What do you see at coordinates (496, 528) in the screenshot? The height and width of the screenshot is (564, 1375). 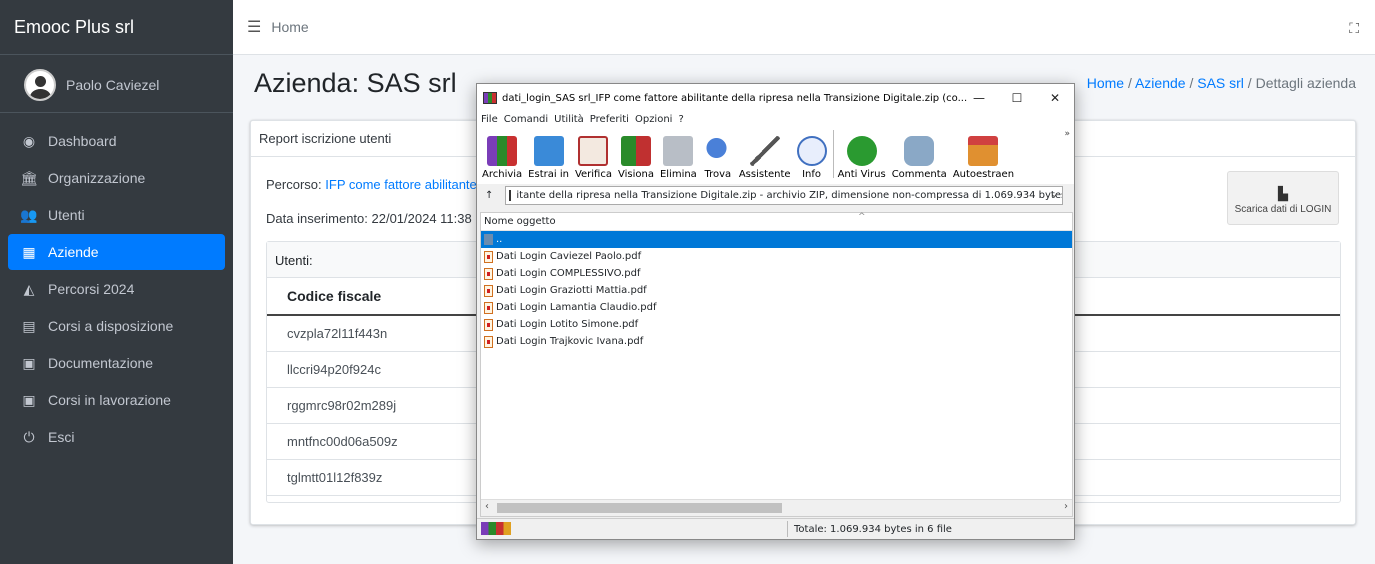 I see `status-archive-icon` at bounding box center [496, 528].